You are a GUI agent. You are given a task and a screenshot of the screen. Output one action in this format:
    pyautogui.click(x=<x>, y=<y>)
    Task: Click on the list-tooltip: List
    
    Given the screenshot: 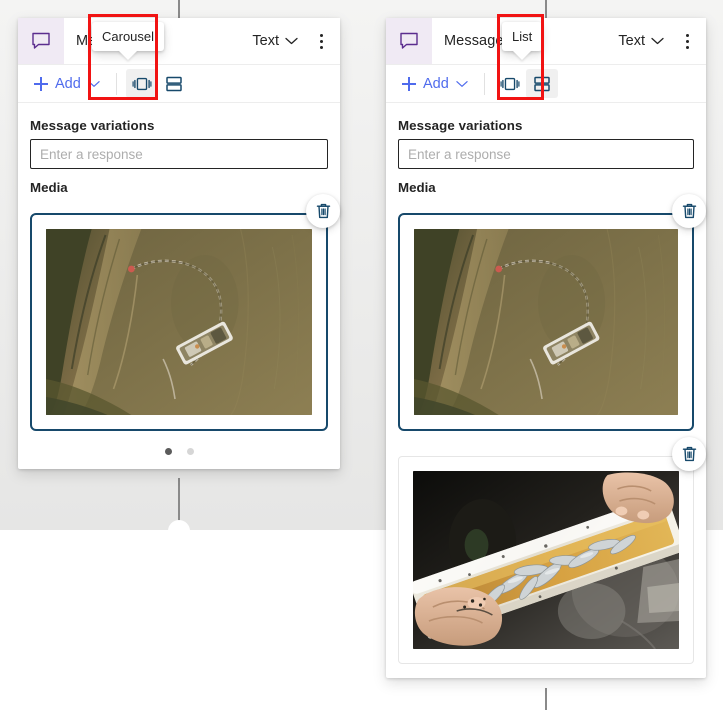 What is the action you would take?
    pyautogui.click(x=522, y=41)
    